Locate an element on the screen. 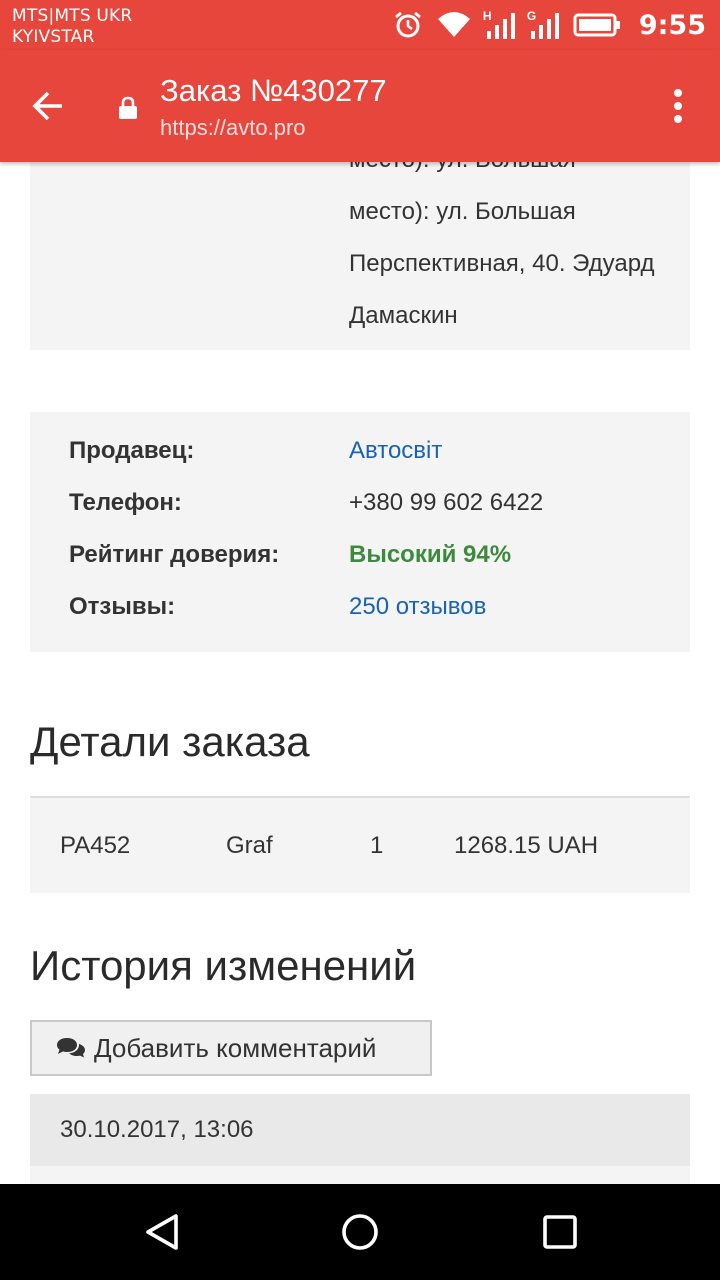  battery-icon is located at coordinates (596, 25).